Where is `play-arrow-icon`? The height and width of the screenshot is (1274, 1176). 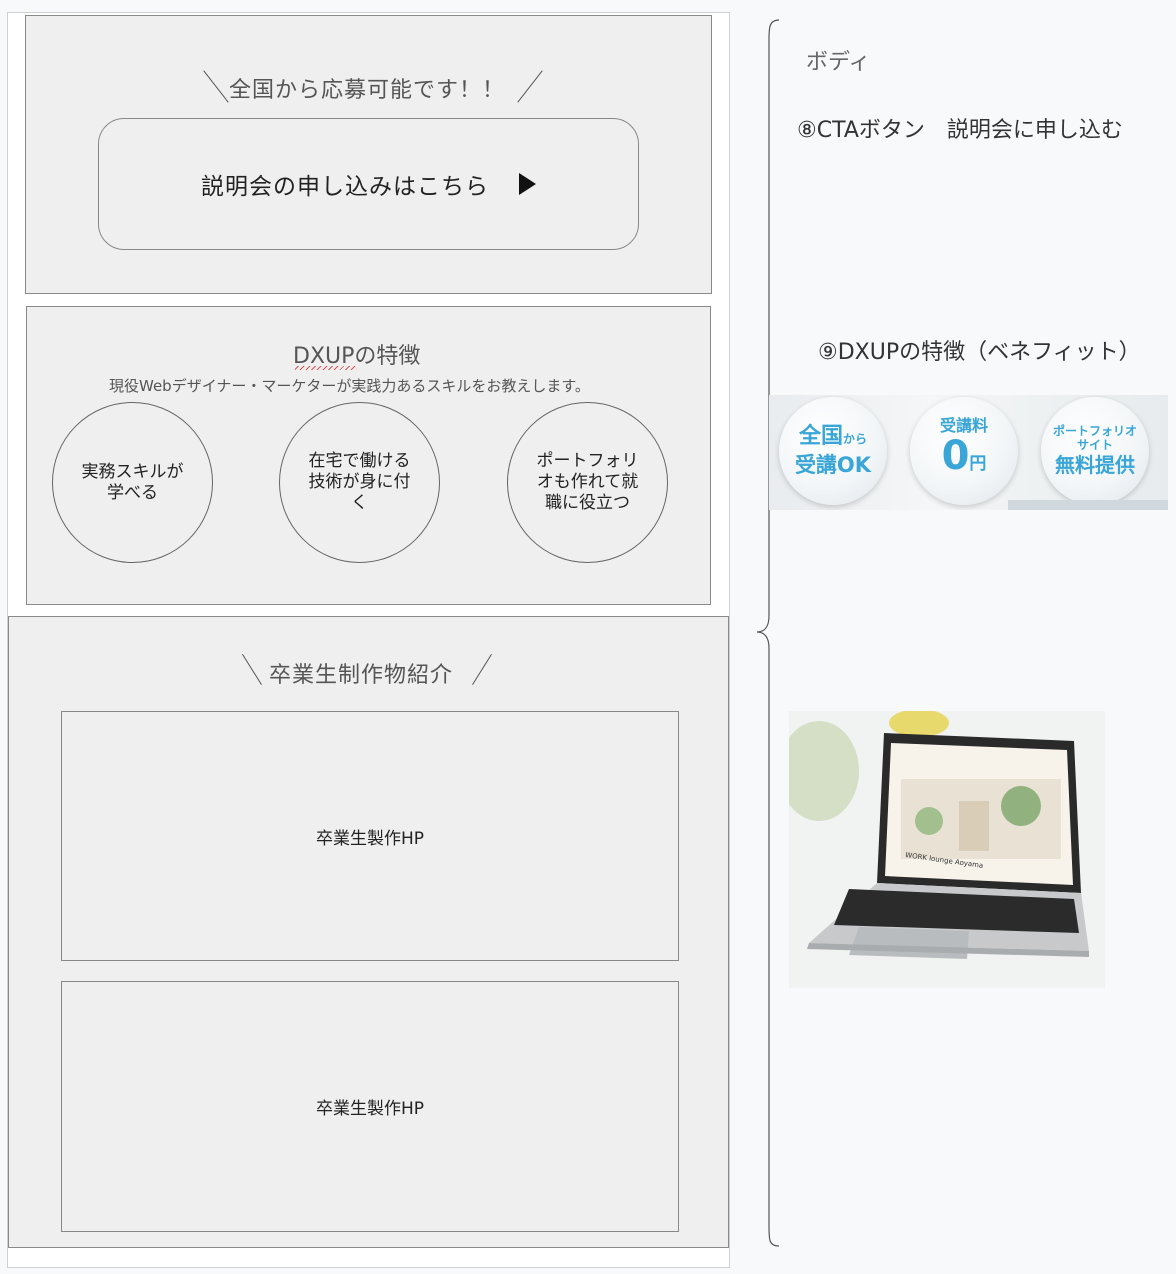 play-arrow-icon is located at coordinates (527, 184).